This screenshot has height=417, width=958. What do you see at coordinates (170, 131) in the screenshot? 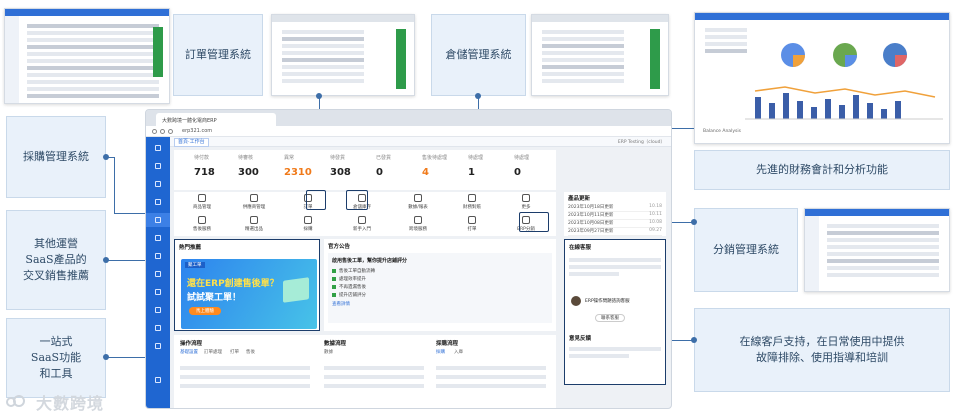
I see `reload-icon` at bounding box center [170, 131].